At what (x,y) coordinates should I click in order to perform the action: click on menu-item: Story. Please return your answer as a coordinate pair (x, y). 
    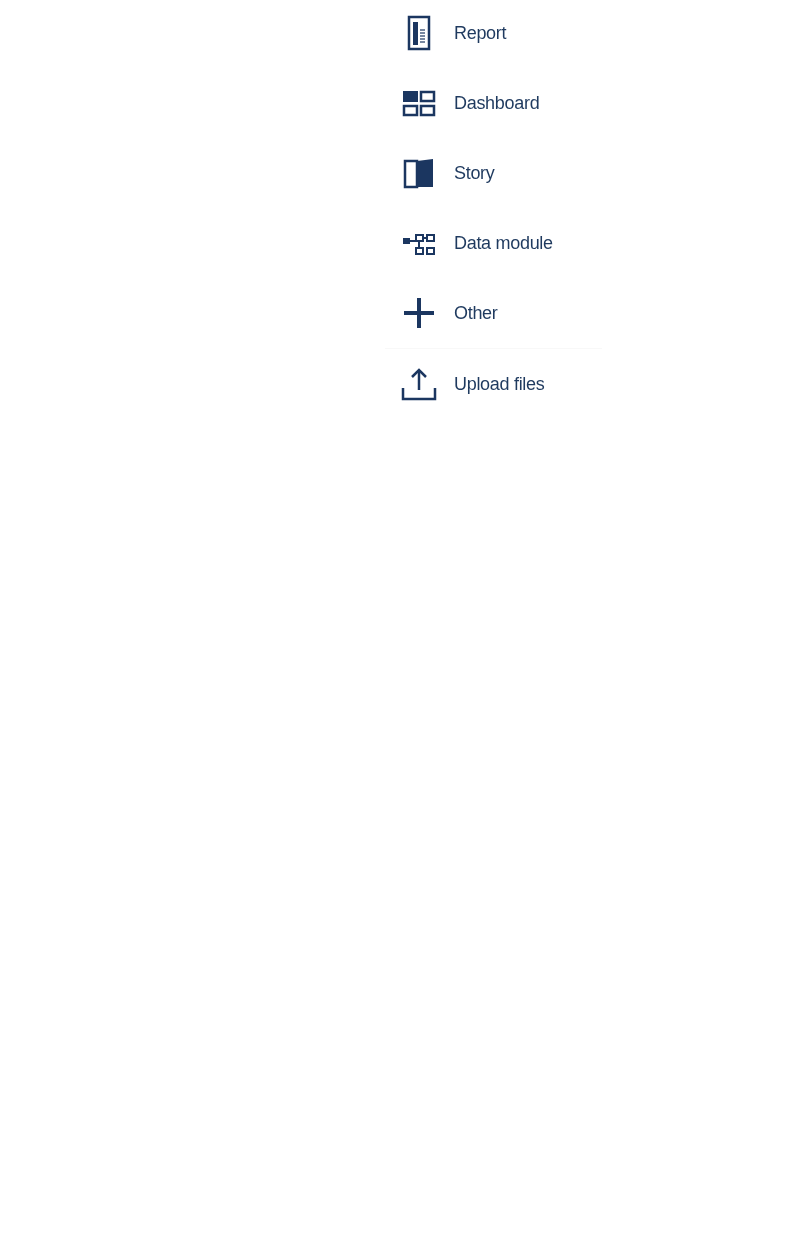
    Looking at the image, I should click on (493, 173).